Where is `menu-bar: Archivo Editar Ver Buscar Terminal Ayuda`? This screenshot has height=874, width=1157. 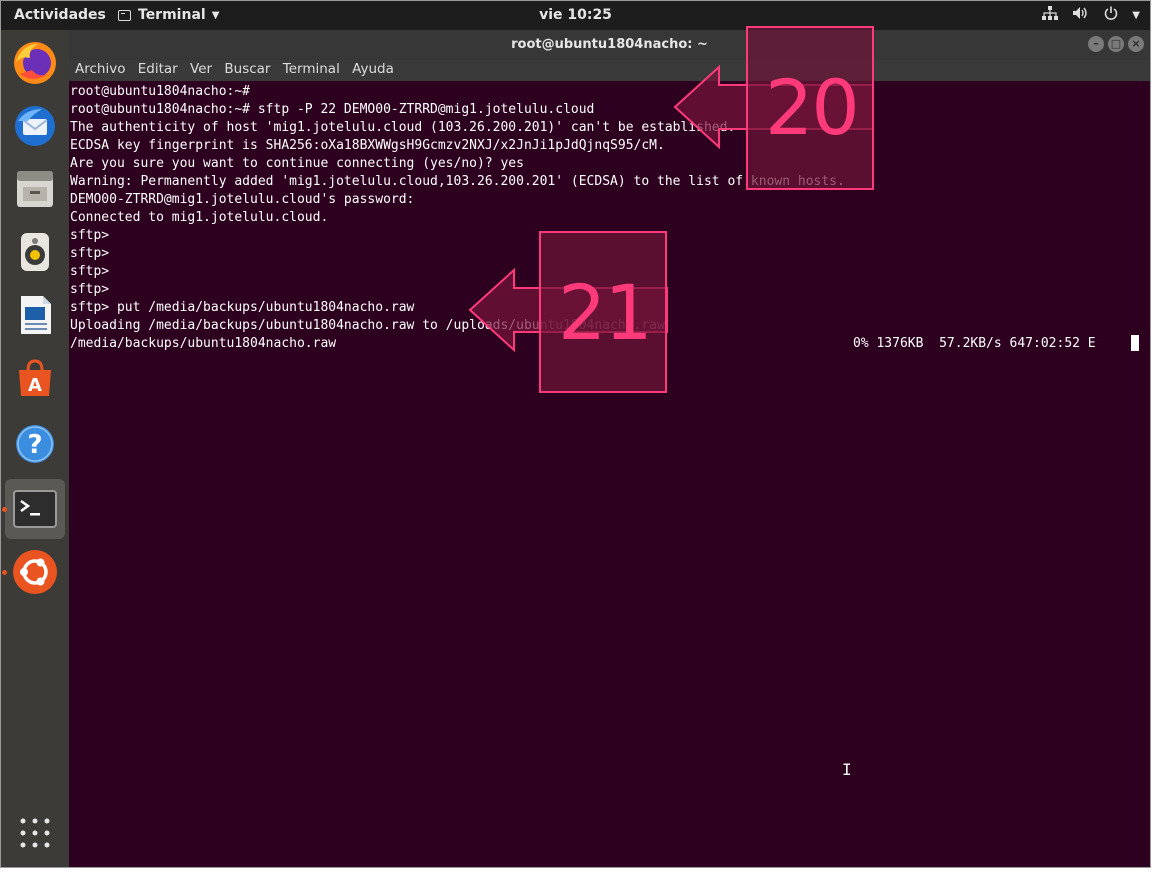 menu-bar: Archivo Editar Ver Buscar Terminal Ayuda is located at coordinates (609, 70).